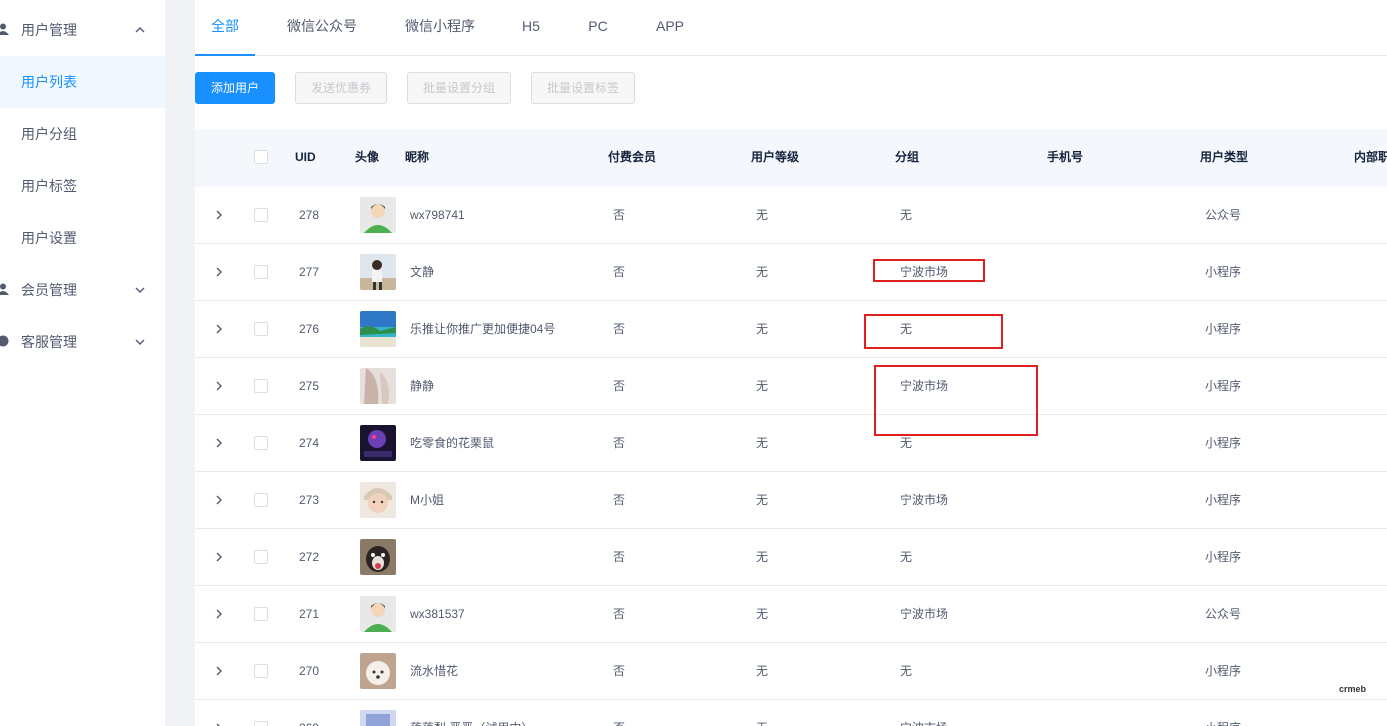 The height and width of the screenshot is (726, 1387). What do you see at coordinates (4, 29) in the screenshot?
I see `user-icon` at bounding box center [4, 29].